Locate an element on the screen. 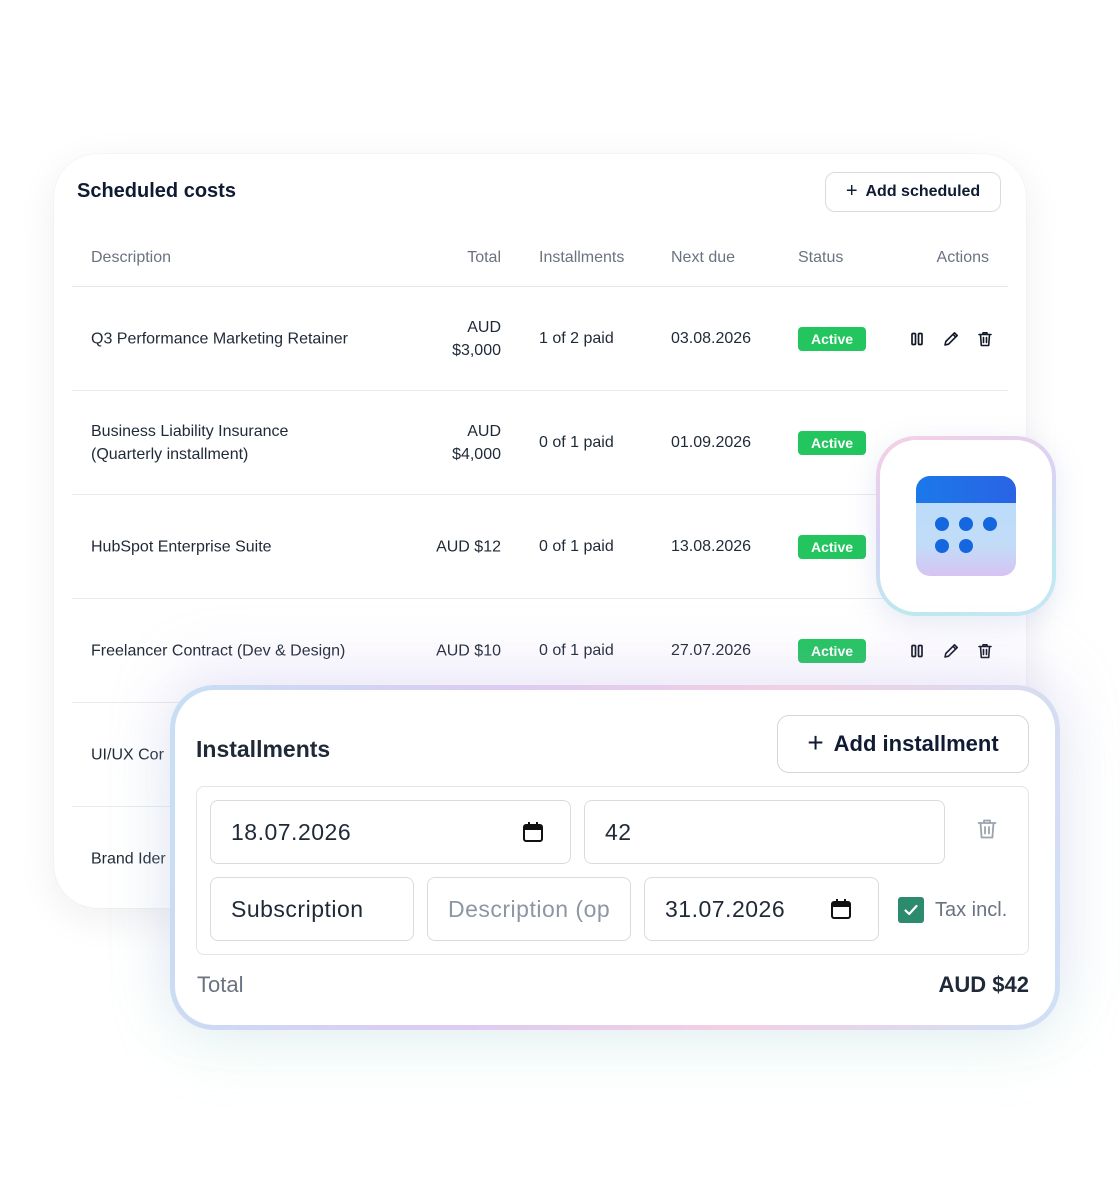 This screenshot has height=1200, width=1120. installment-date-value: 18.07.2026 is located at coordinates (291, 831).